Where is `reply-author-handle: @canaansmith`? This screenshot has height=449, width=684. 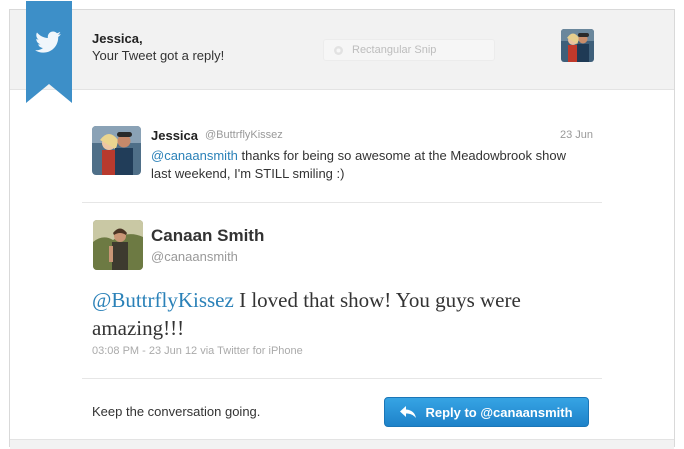 reply-author-handle: @canaansmith is located at coordinates (194, 256).